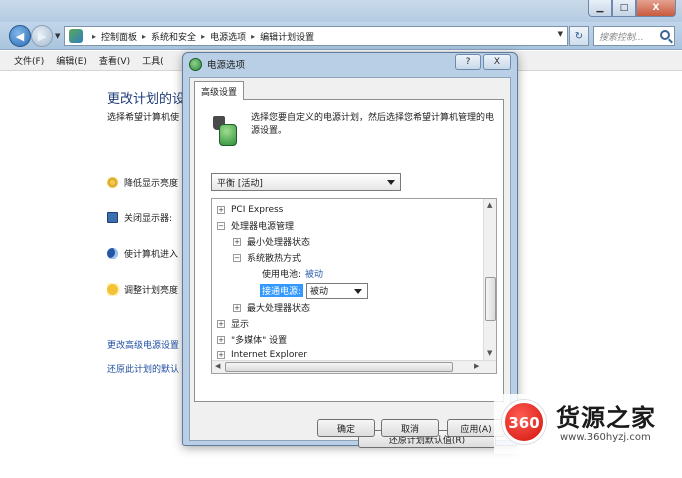 This screenshot has height=478, width=682. I want to click on tree-item-min-processor: + 最小处理器状态, so click(271, 241).